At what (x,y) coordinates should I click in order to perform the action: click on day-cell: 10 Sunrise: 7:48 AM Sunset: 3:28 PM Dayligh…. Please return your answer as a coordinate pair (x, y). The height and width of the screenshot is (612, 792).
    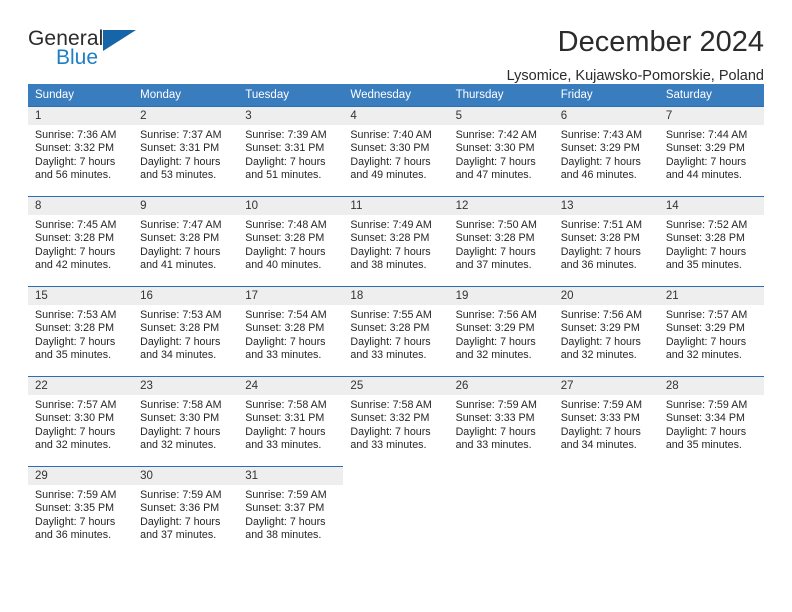
    Looking at the image, I should click on (291, 241).